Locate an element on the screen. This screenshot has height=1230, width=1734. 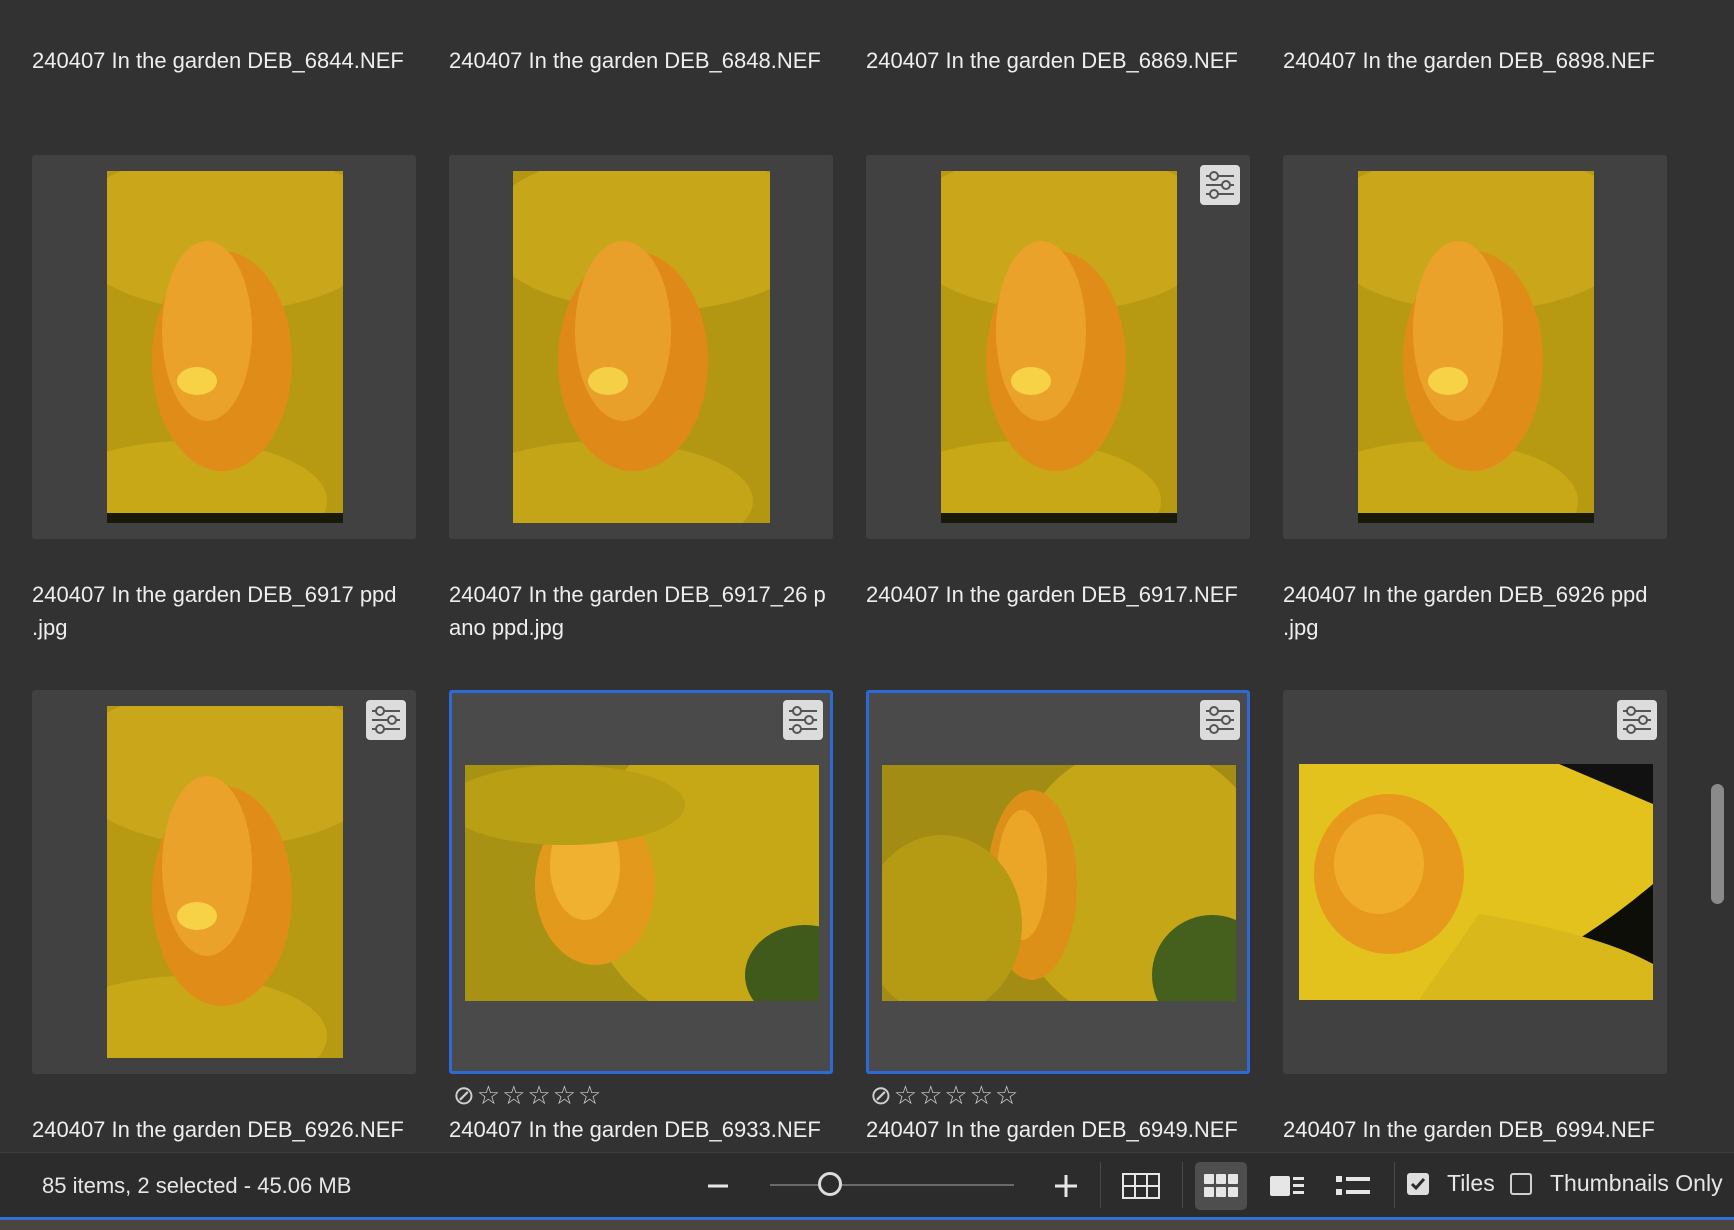
zoom-slider-handle is located at coordinates (830, 1184).